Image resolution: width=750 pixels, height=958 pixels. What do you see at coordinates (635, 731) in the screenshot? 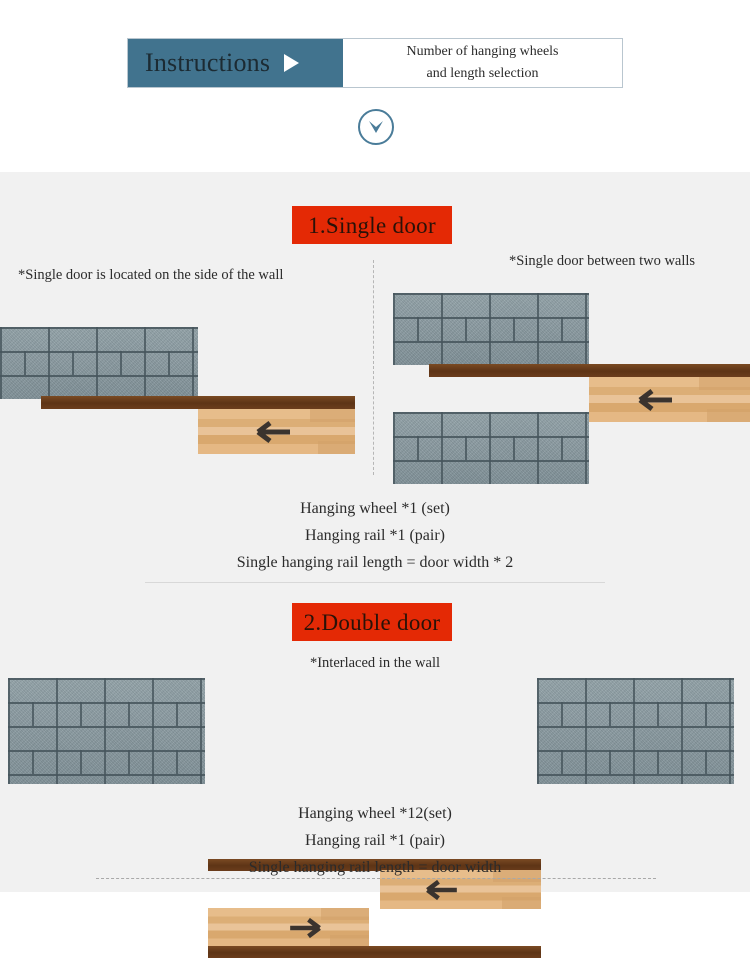
I see `brick-wall-right-double` at bounding box center [635, 731].